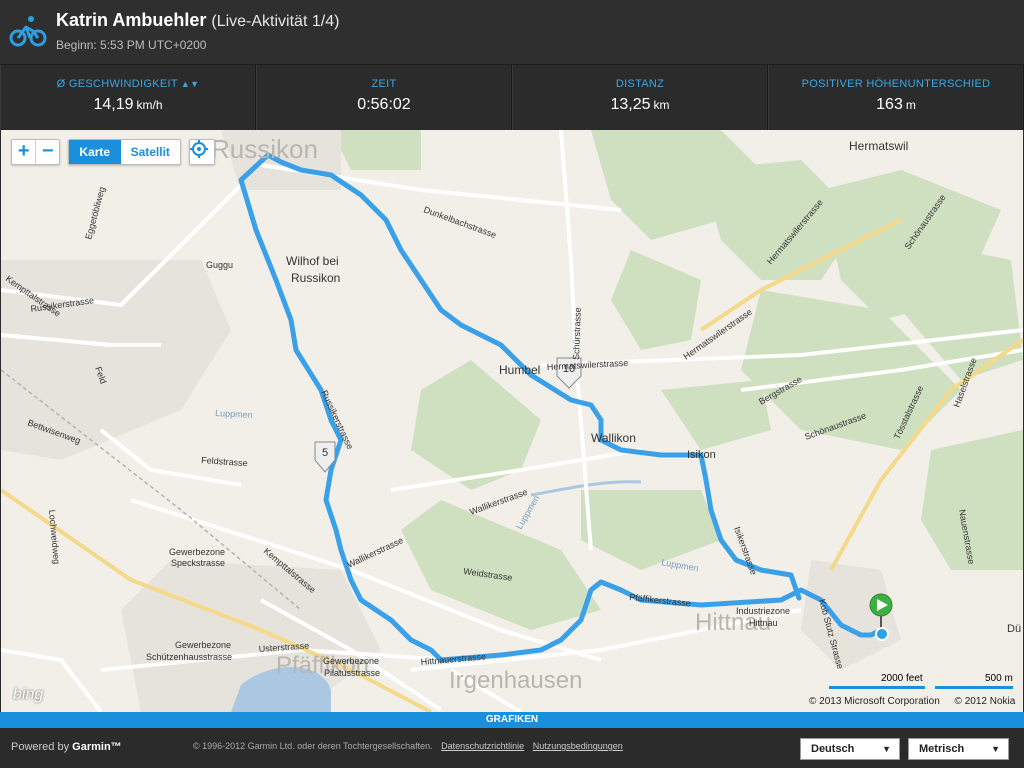 The image size is (1024, 768). Describe the element at coordinates (198, 563) in the screenshot. I see `place-label: Speckstrasse` at that location.